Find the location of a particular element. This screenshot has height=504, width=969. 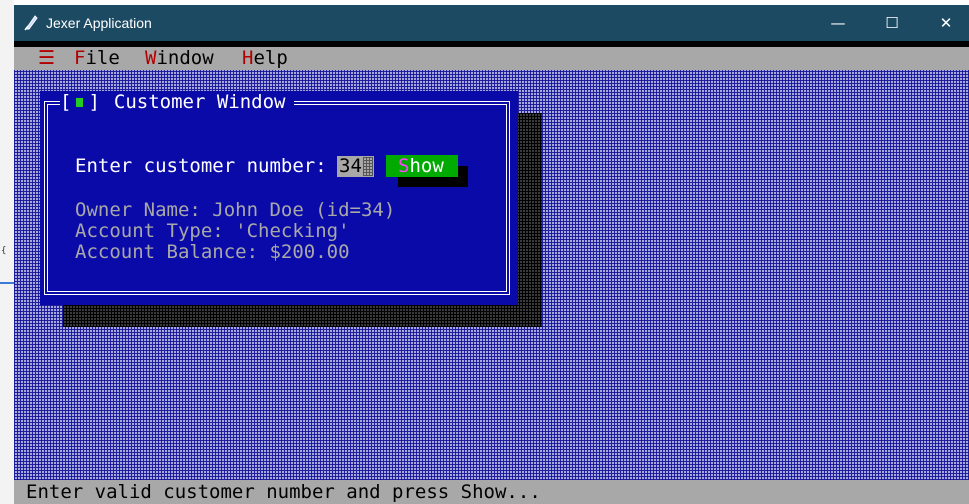

menu-bar: ☰ File Window Help is located at coordinates (491, 58).